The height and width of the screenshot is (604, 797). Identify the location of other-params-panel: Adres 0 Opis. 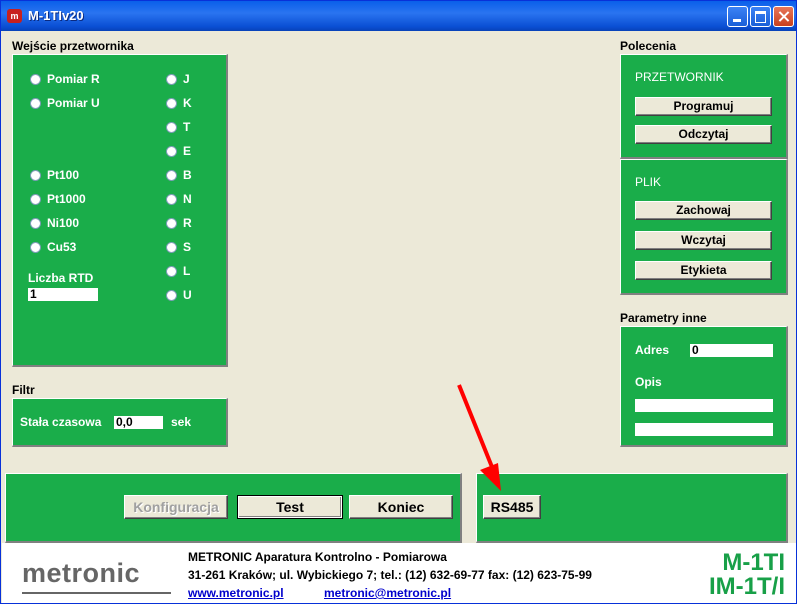
(704, 386).